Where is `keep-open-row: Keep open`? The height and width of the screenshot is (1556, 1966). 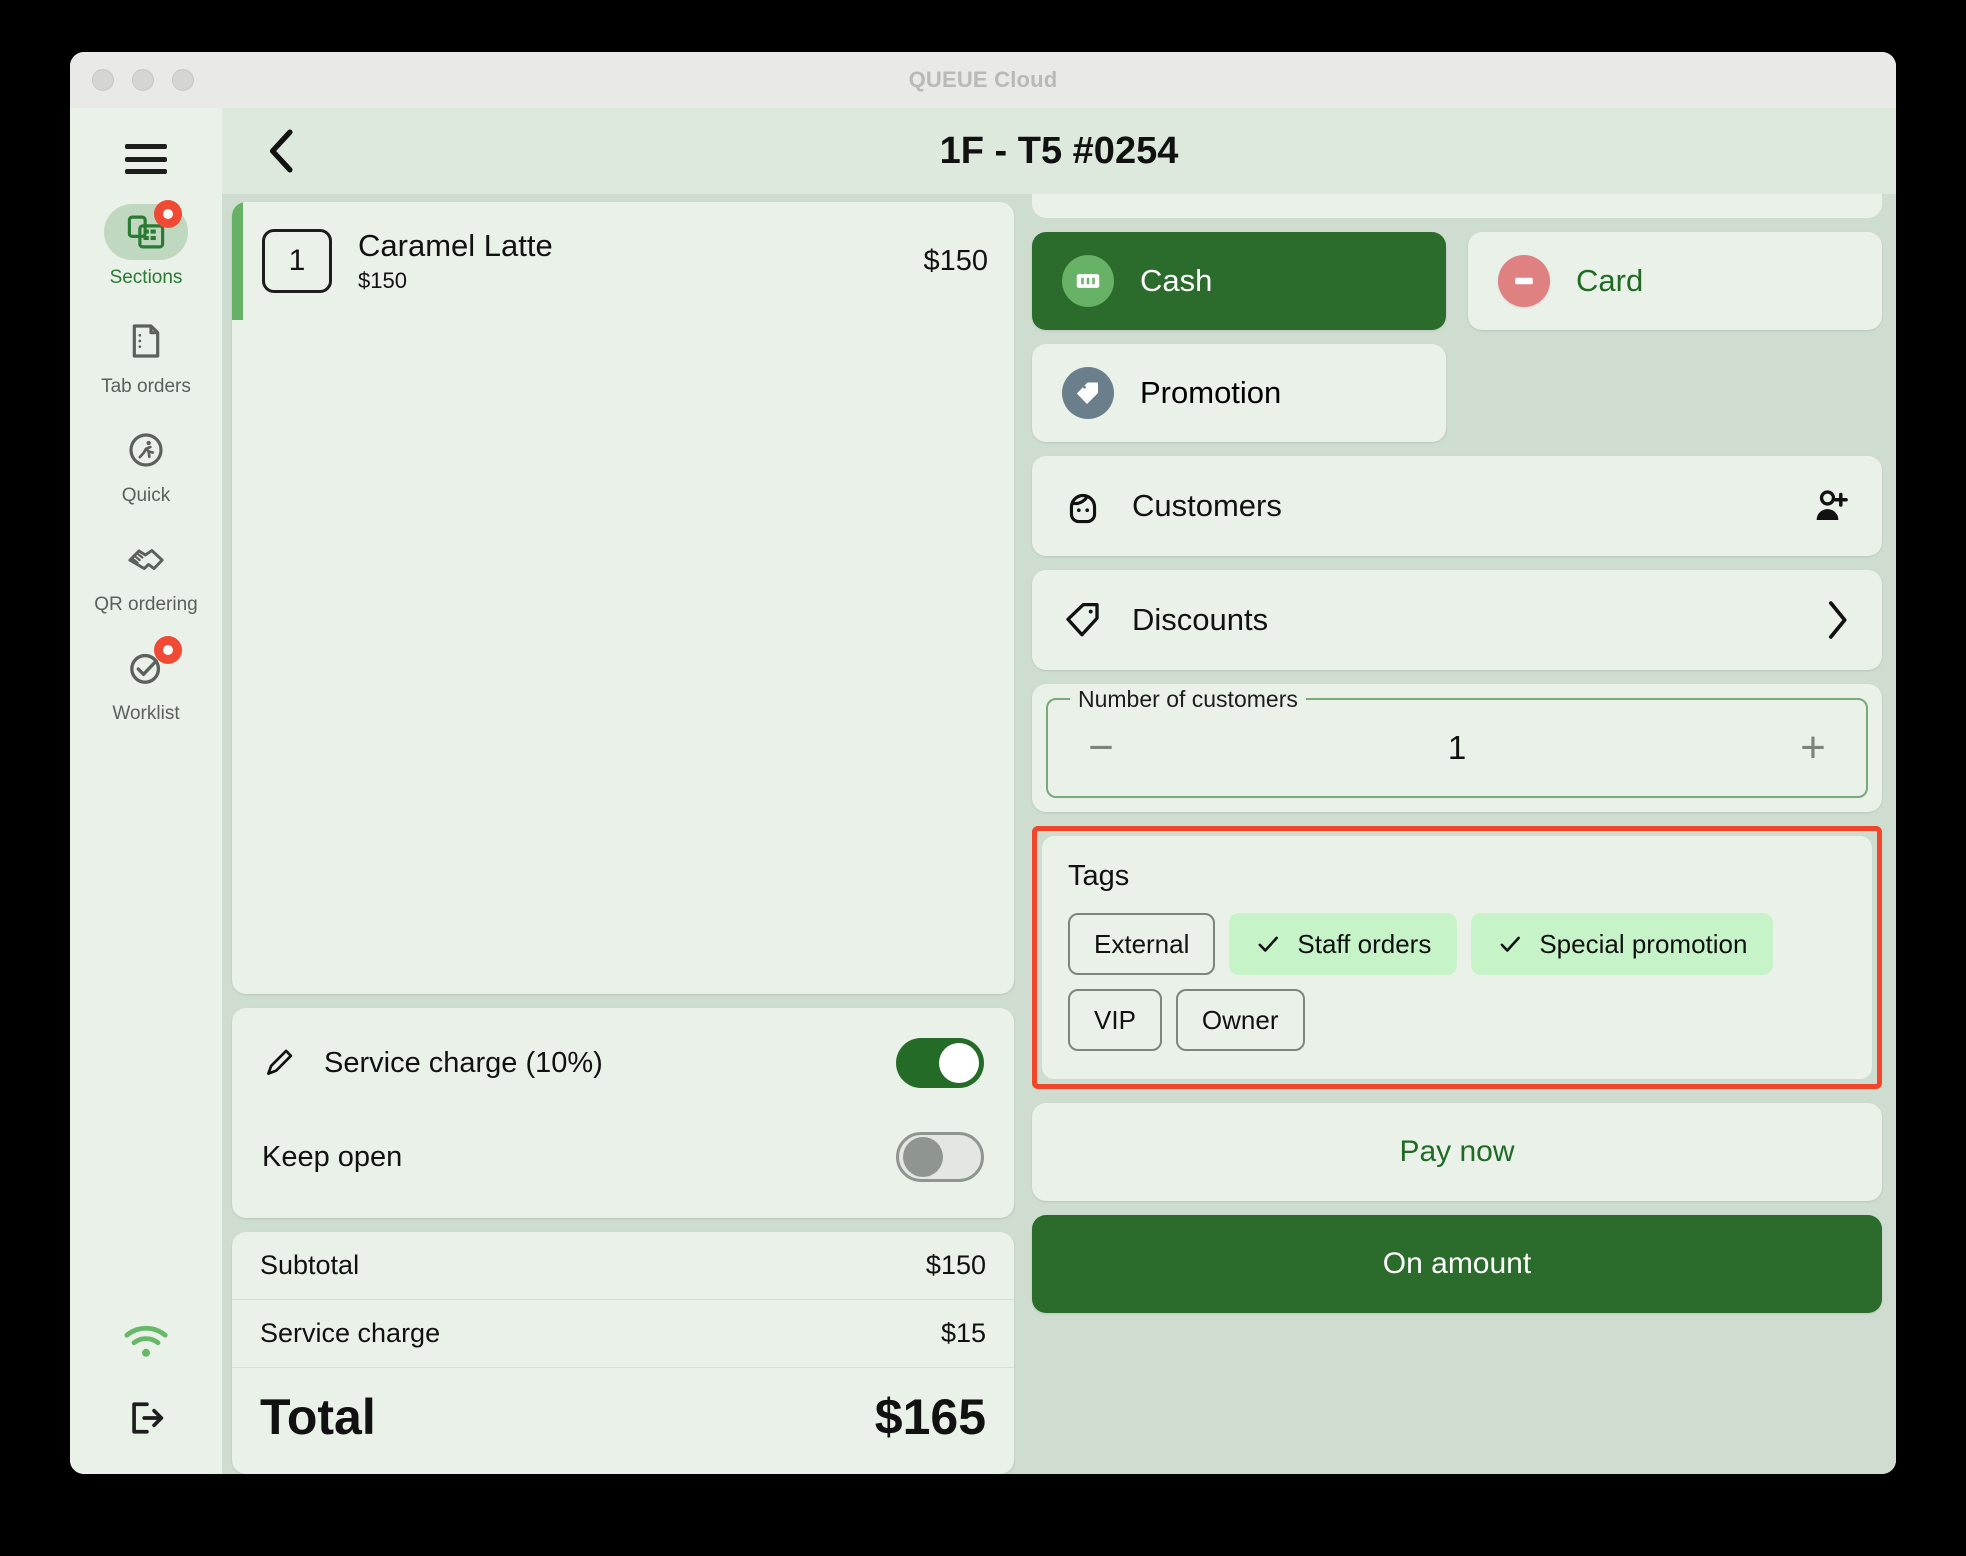
keep-open-row: Keep open is located at coordinates (623, 1157).